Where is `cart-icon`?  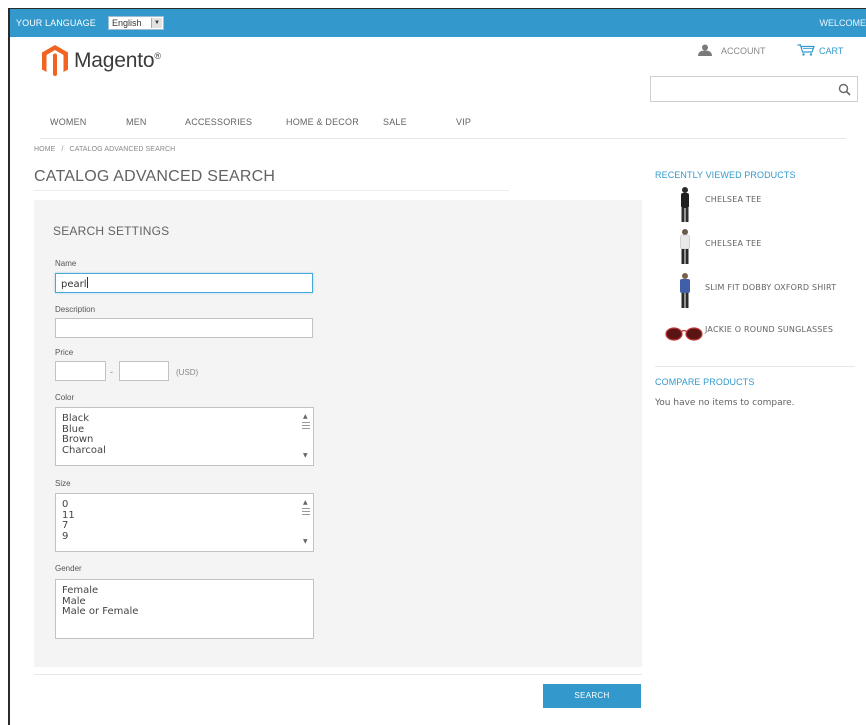
cart-icon is located at coordinates (806, 50).